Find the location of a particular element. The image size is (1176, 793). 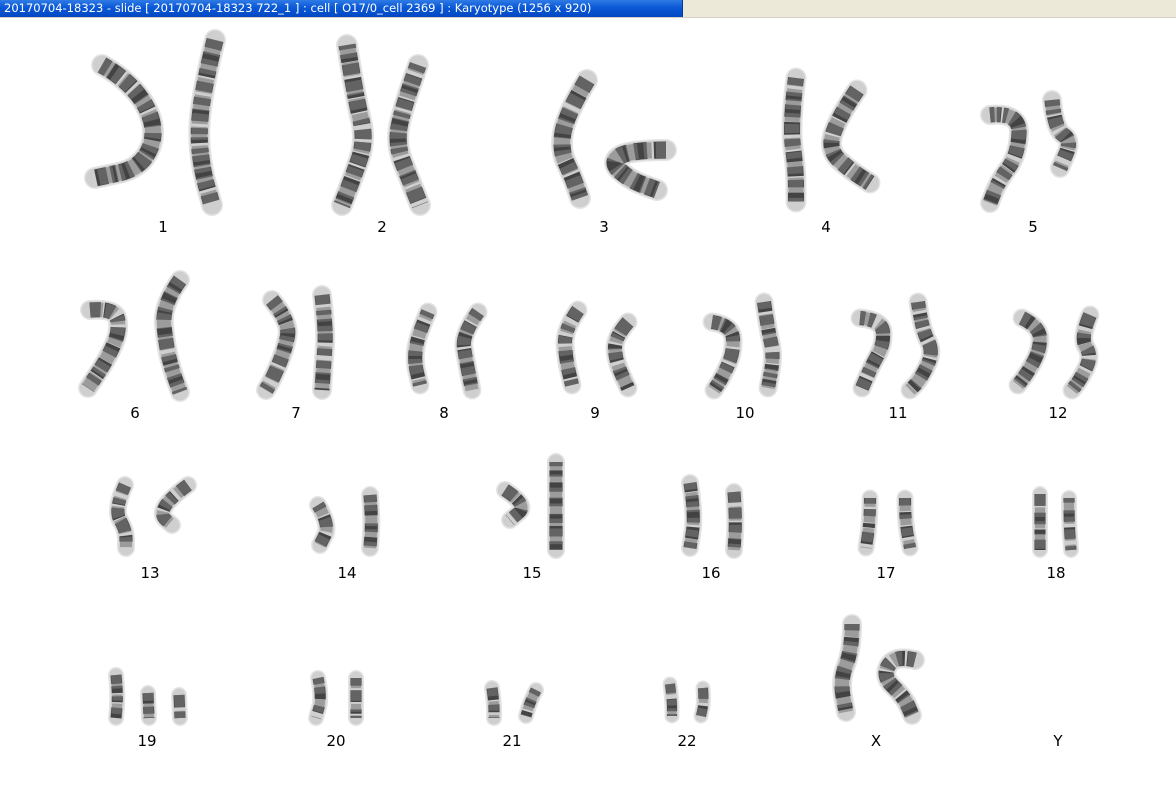

chromosome-group-14: 14 is located at coordinates (345, 534).